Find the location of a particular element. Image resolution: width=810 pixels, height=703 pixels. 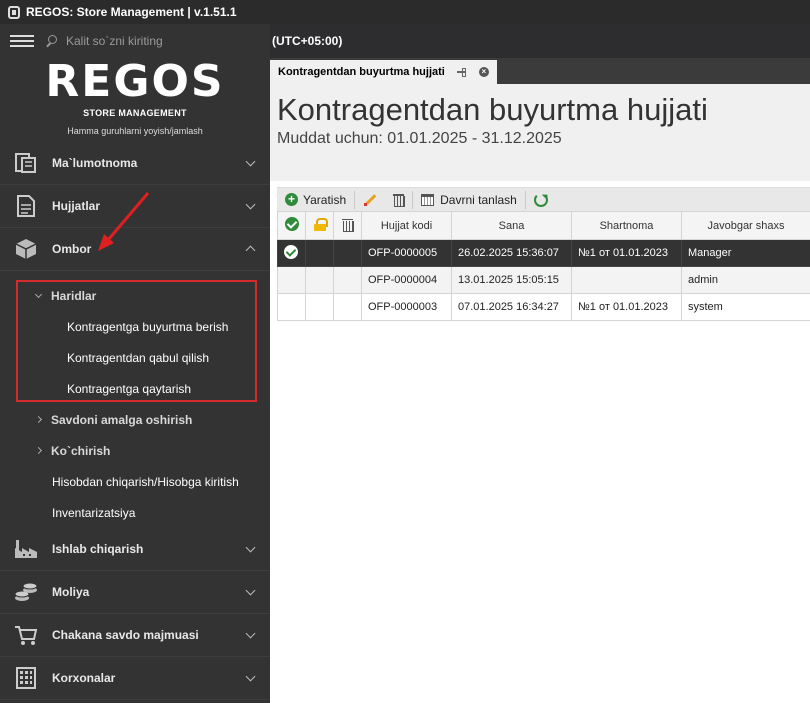

approved-column-header is located at coordinates (291, 225).